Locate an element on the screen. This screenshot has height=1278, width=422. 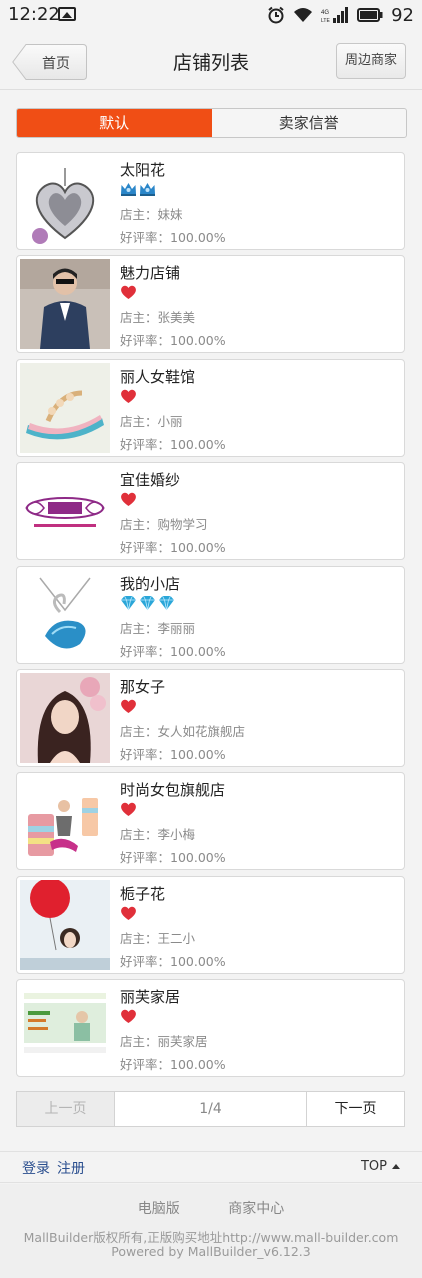
store-owner: 店主：李丽丽 is located at coordinates (158, 628).